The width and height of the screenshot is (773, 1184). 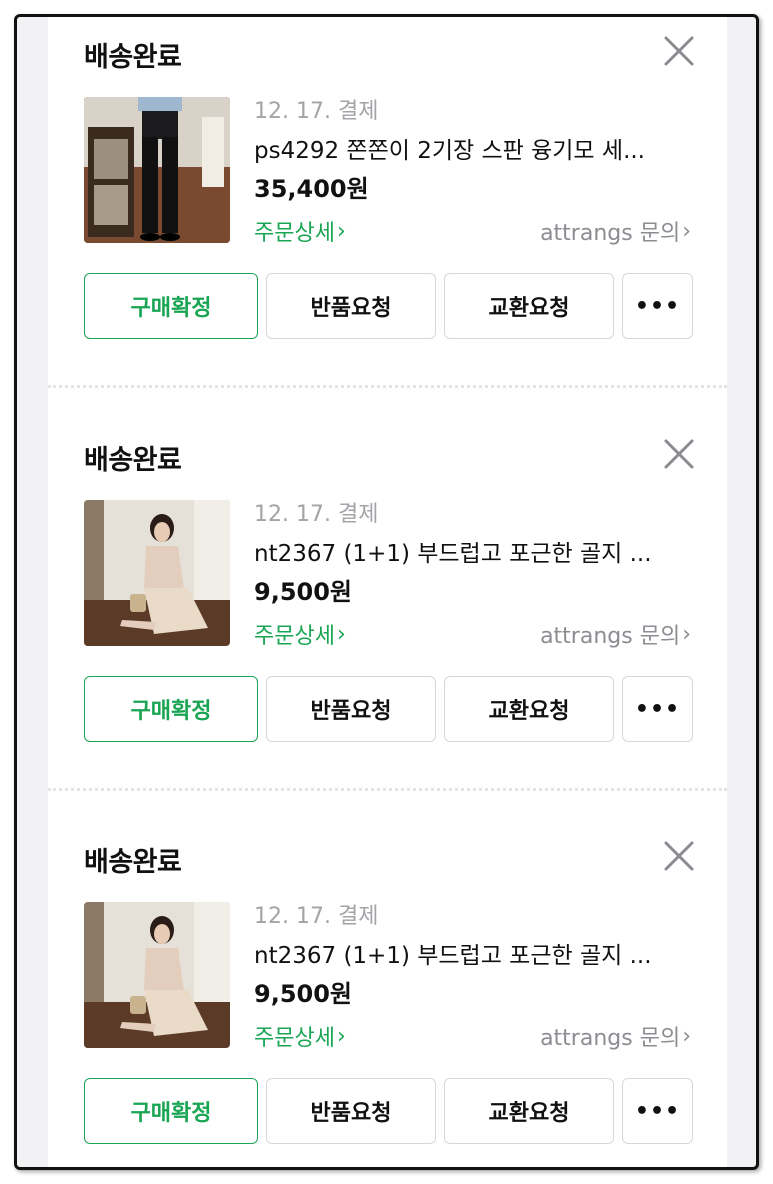 What do you see at coordinates (311, 189) in the screenshot?
I see `product-price: 35,400원` at bounding box center [311, 189].